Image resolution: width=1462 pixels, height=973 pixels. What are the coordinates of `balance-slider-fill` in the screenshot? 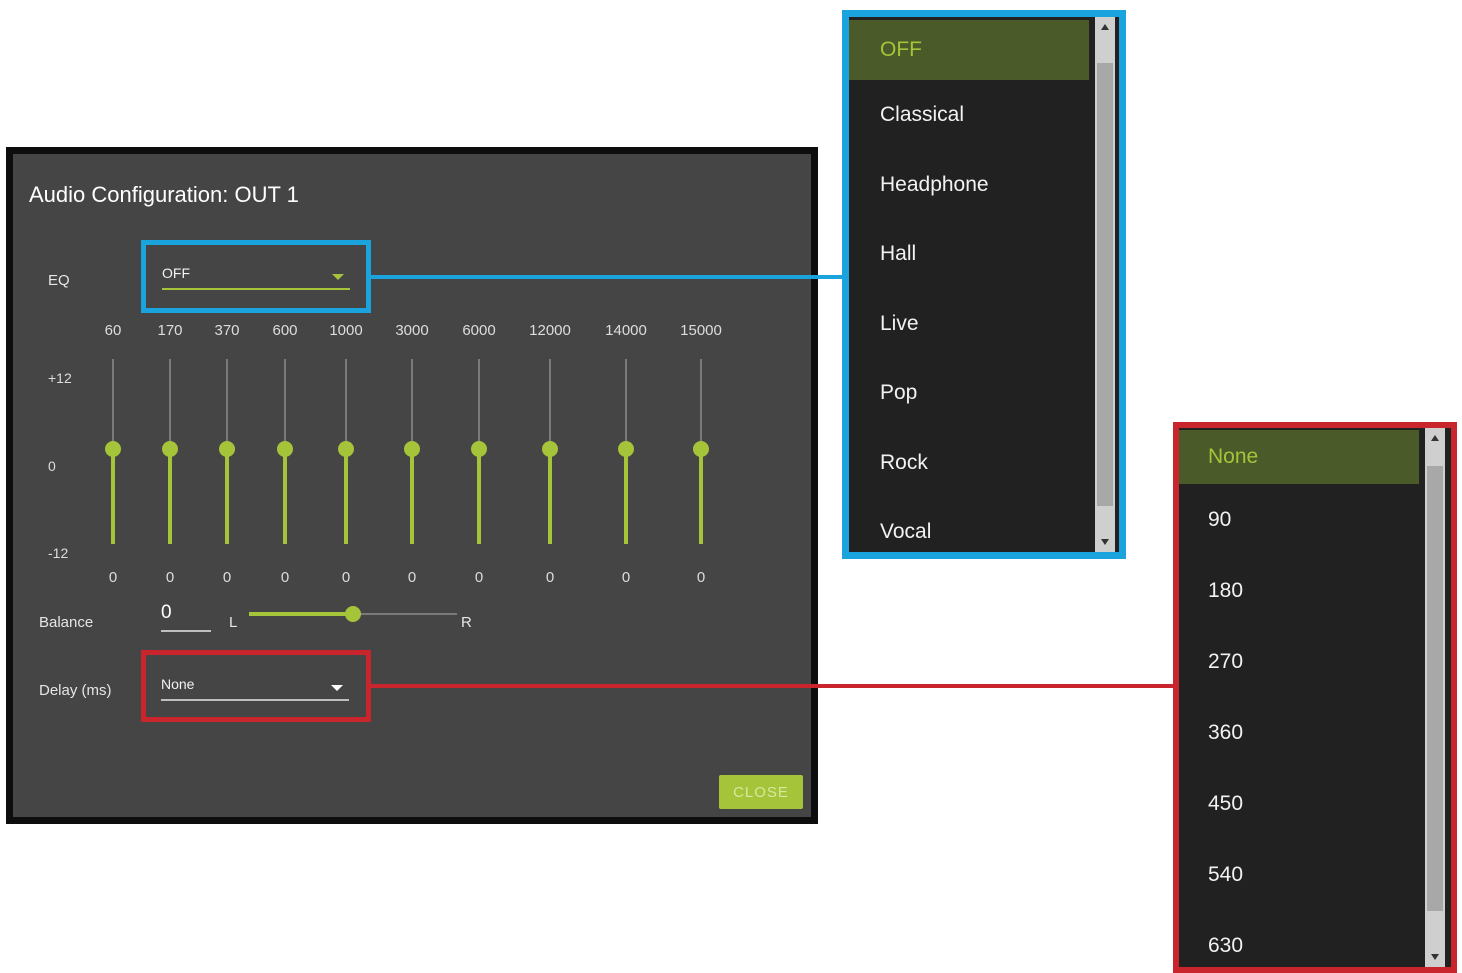 It's located at (301, 614).